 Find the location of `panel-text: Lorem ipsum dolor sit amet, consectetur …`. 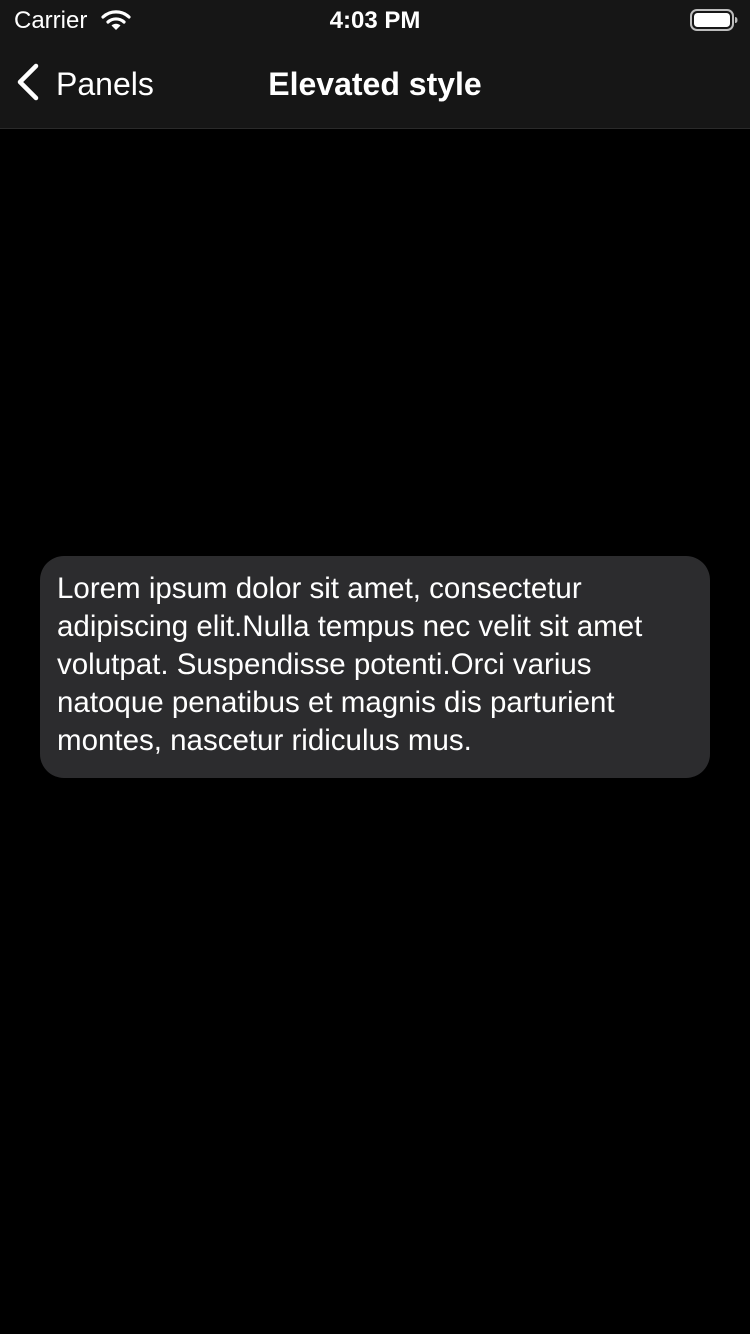

panel-text: Lorem ipsum dolor sit amet, consectetur … is located at coordinates (350, 664).